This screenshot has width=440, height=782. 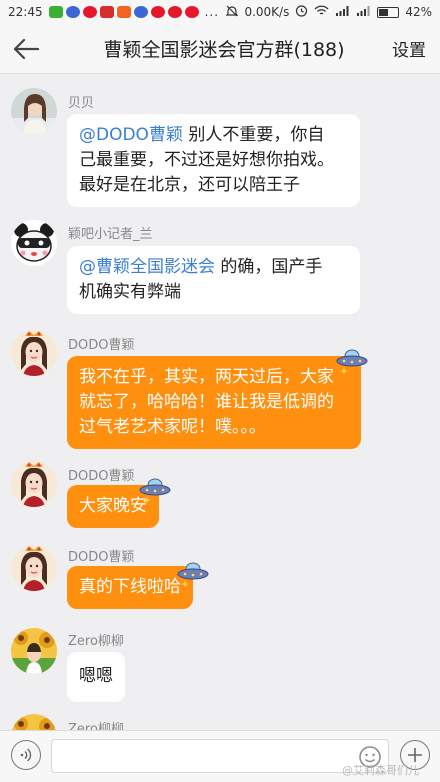 What do you see at coordinates (301, 12) in the screenshot?
I see `alarm-icon` at bounding box center [301, 12].